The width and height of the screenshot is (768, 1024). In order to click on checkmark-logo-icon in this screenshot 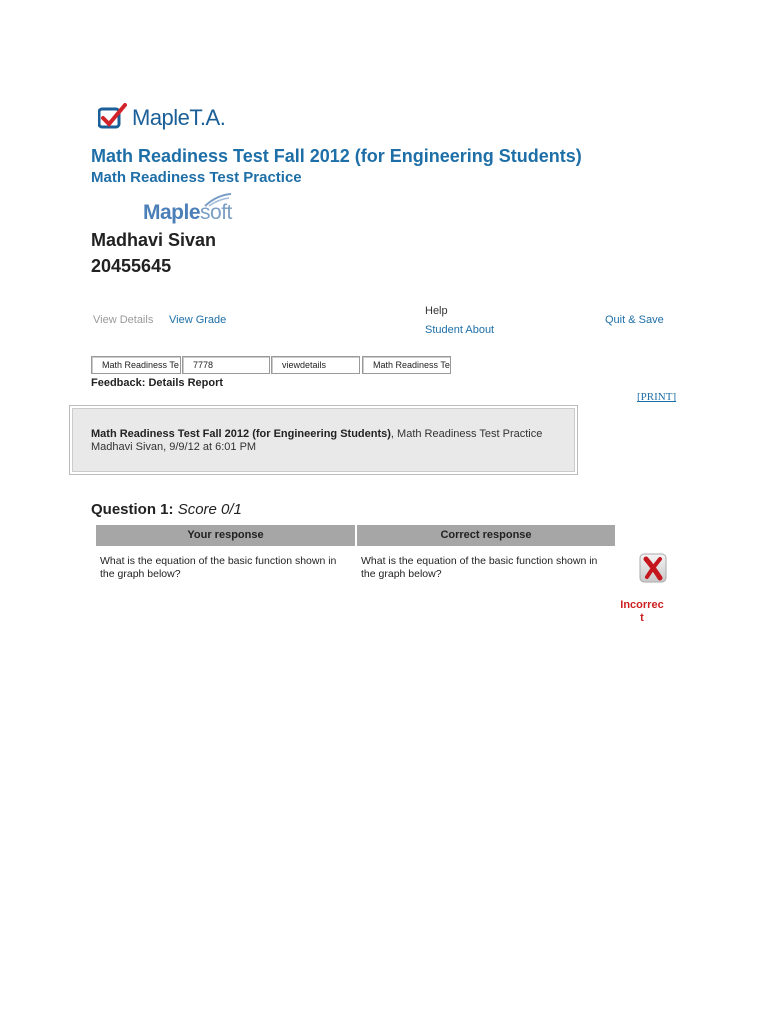, I will do `click(112, 116)`.